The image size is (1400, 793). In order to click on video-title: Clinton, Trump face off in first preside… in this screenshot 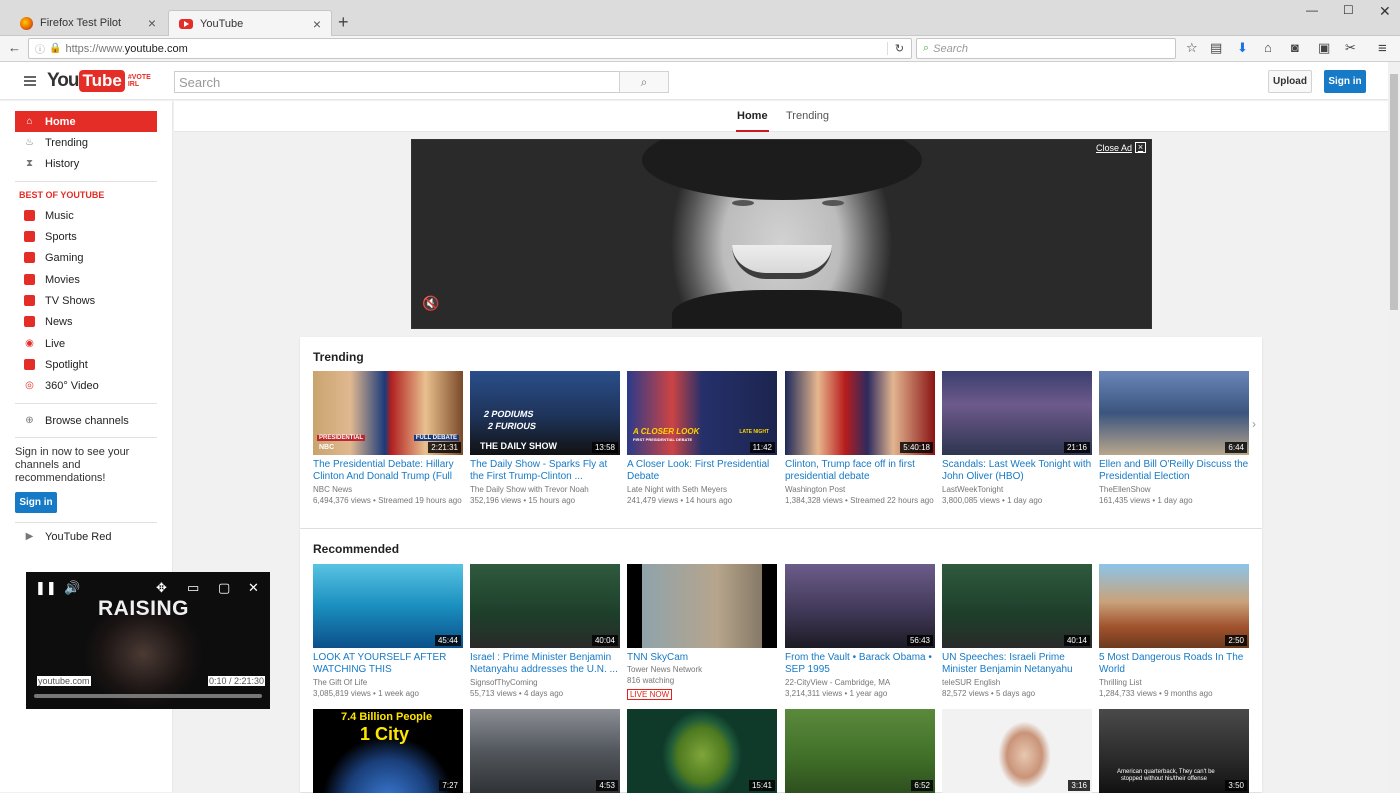, I will do `click(860, 471)`.